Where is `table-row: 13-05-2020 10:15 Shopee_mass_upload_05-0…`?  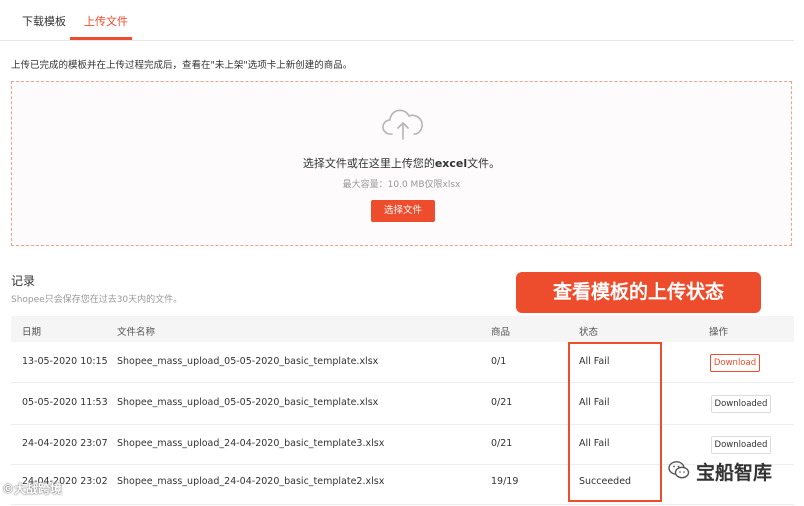
table-row: 13-05-2020 10:15 Shopee_mass_upload_05-0… is located at coordinates (402, 362).